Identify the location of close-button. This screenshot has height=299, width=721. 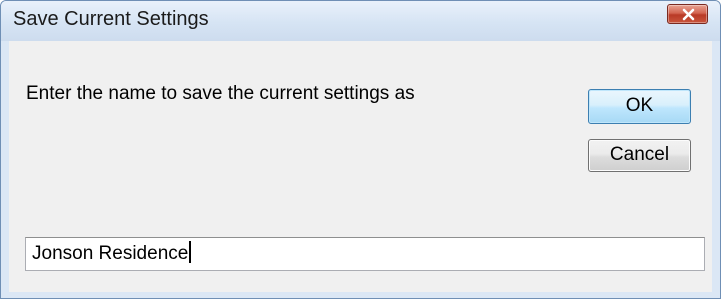
(687, 14).